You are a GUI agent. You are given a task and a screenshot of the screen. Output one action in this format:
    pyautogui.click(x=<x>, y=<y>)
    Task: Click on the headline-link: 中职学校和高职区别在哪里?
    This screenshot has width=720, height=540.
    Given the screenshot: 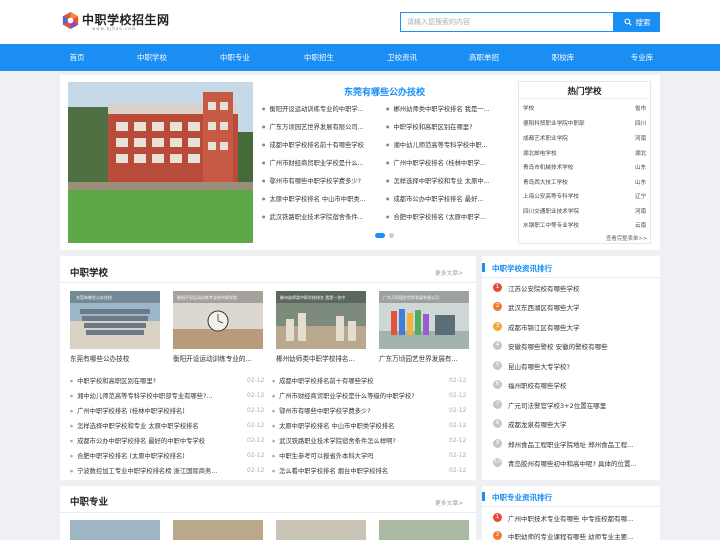 What is the action you would take?
    pyautogui.click(x=444, y=126)
    